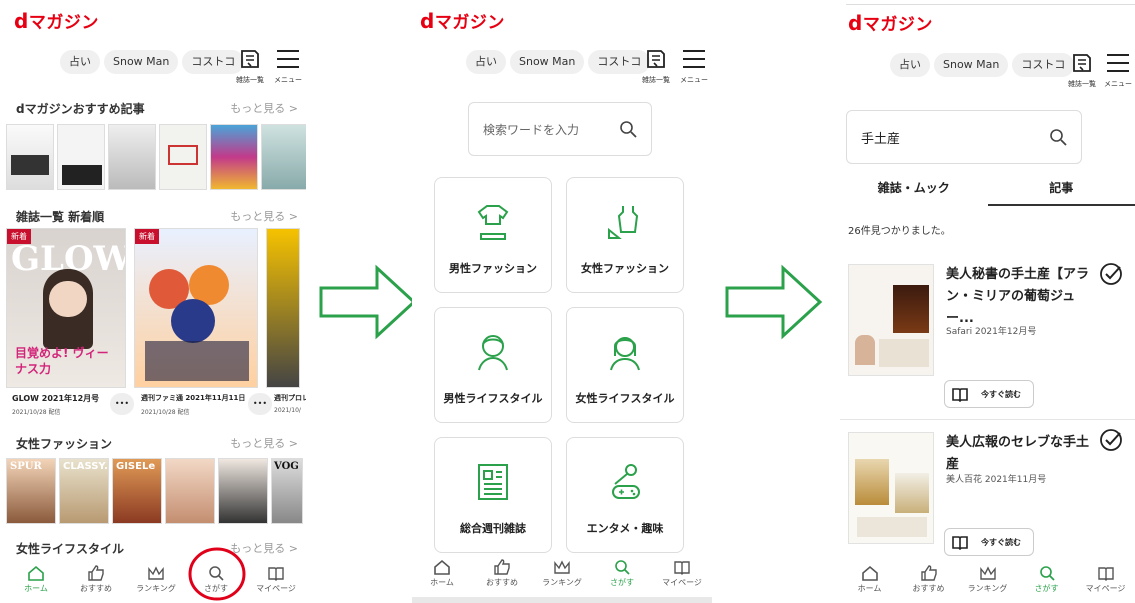 The image size is (1135, 603). What do you see at coordinates (625, 495) in the screenshot?
I see `category-entertainment: エンタメ・趣味` at bounding box center [625, 495].